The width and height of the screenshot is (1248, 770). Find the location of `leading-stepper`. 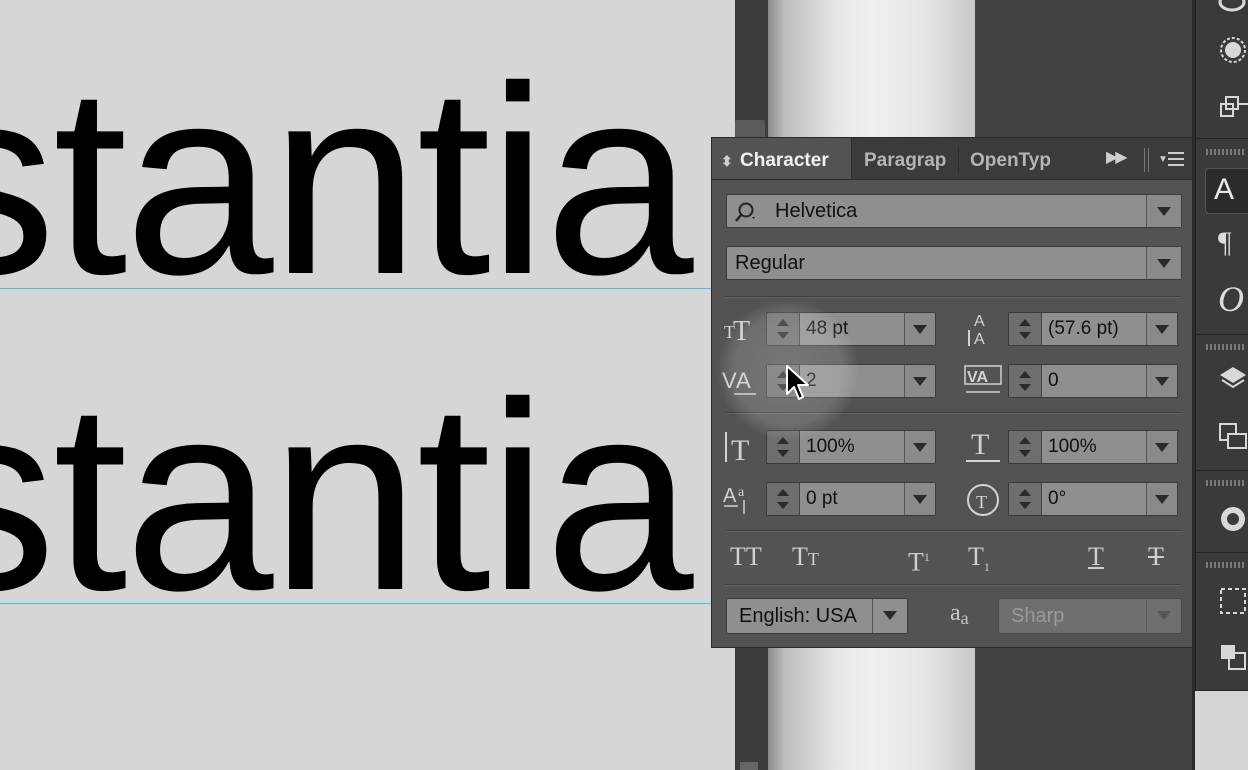

leading-stepper is located at coordinates (1025, 329).